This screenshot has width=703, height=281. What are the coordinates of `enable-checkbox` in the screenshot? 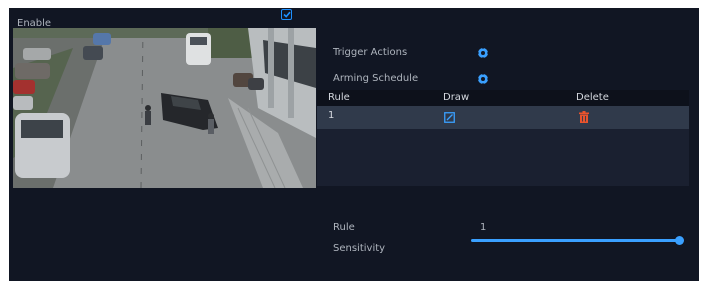 It's located at (286, 14).